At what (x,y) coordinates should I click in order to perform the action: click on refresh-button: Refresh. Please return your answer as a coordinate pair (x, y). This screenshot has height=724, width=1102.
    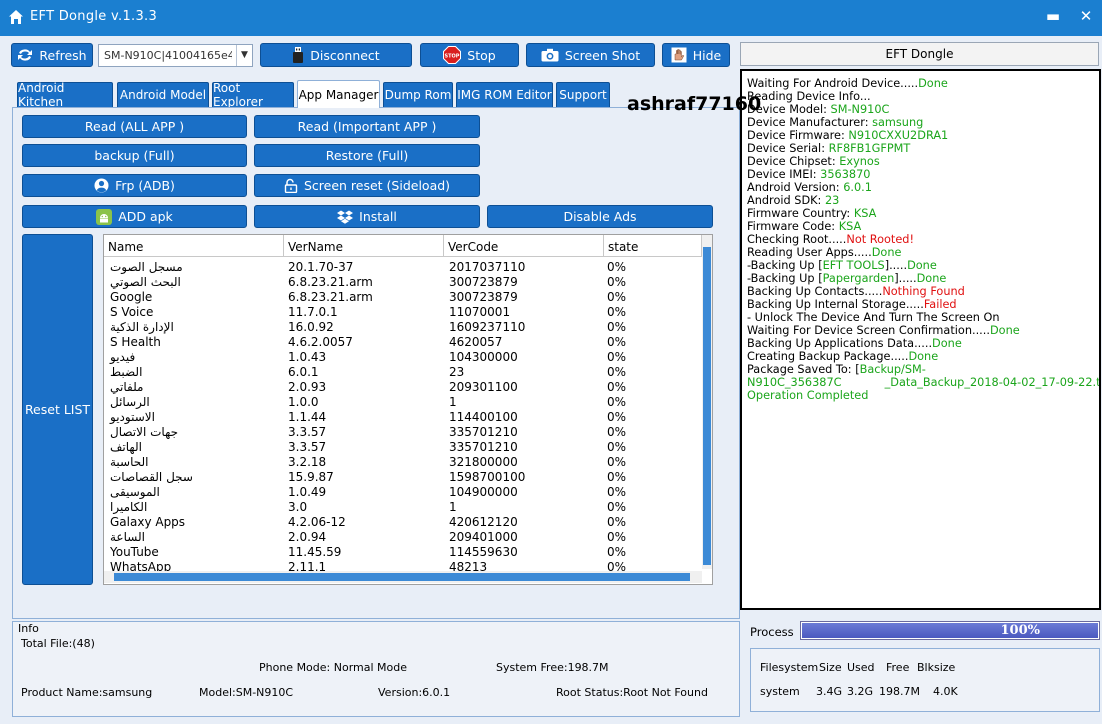
    Looking at the image, I should click on (52, 55).